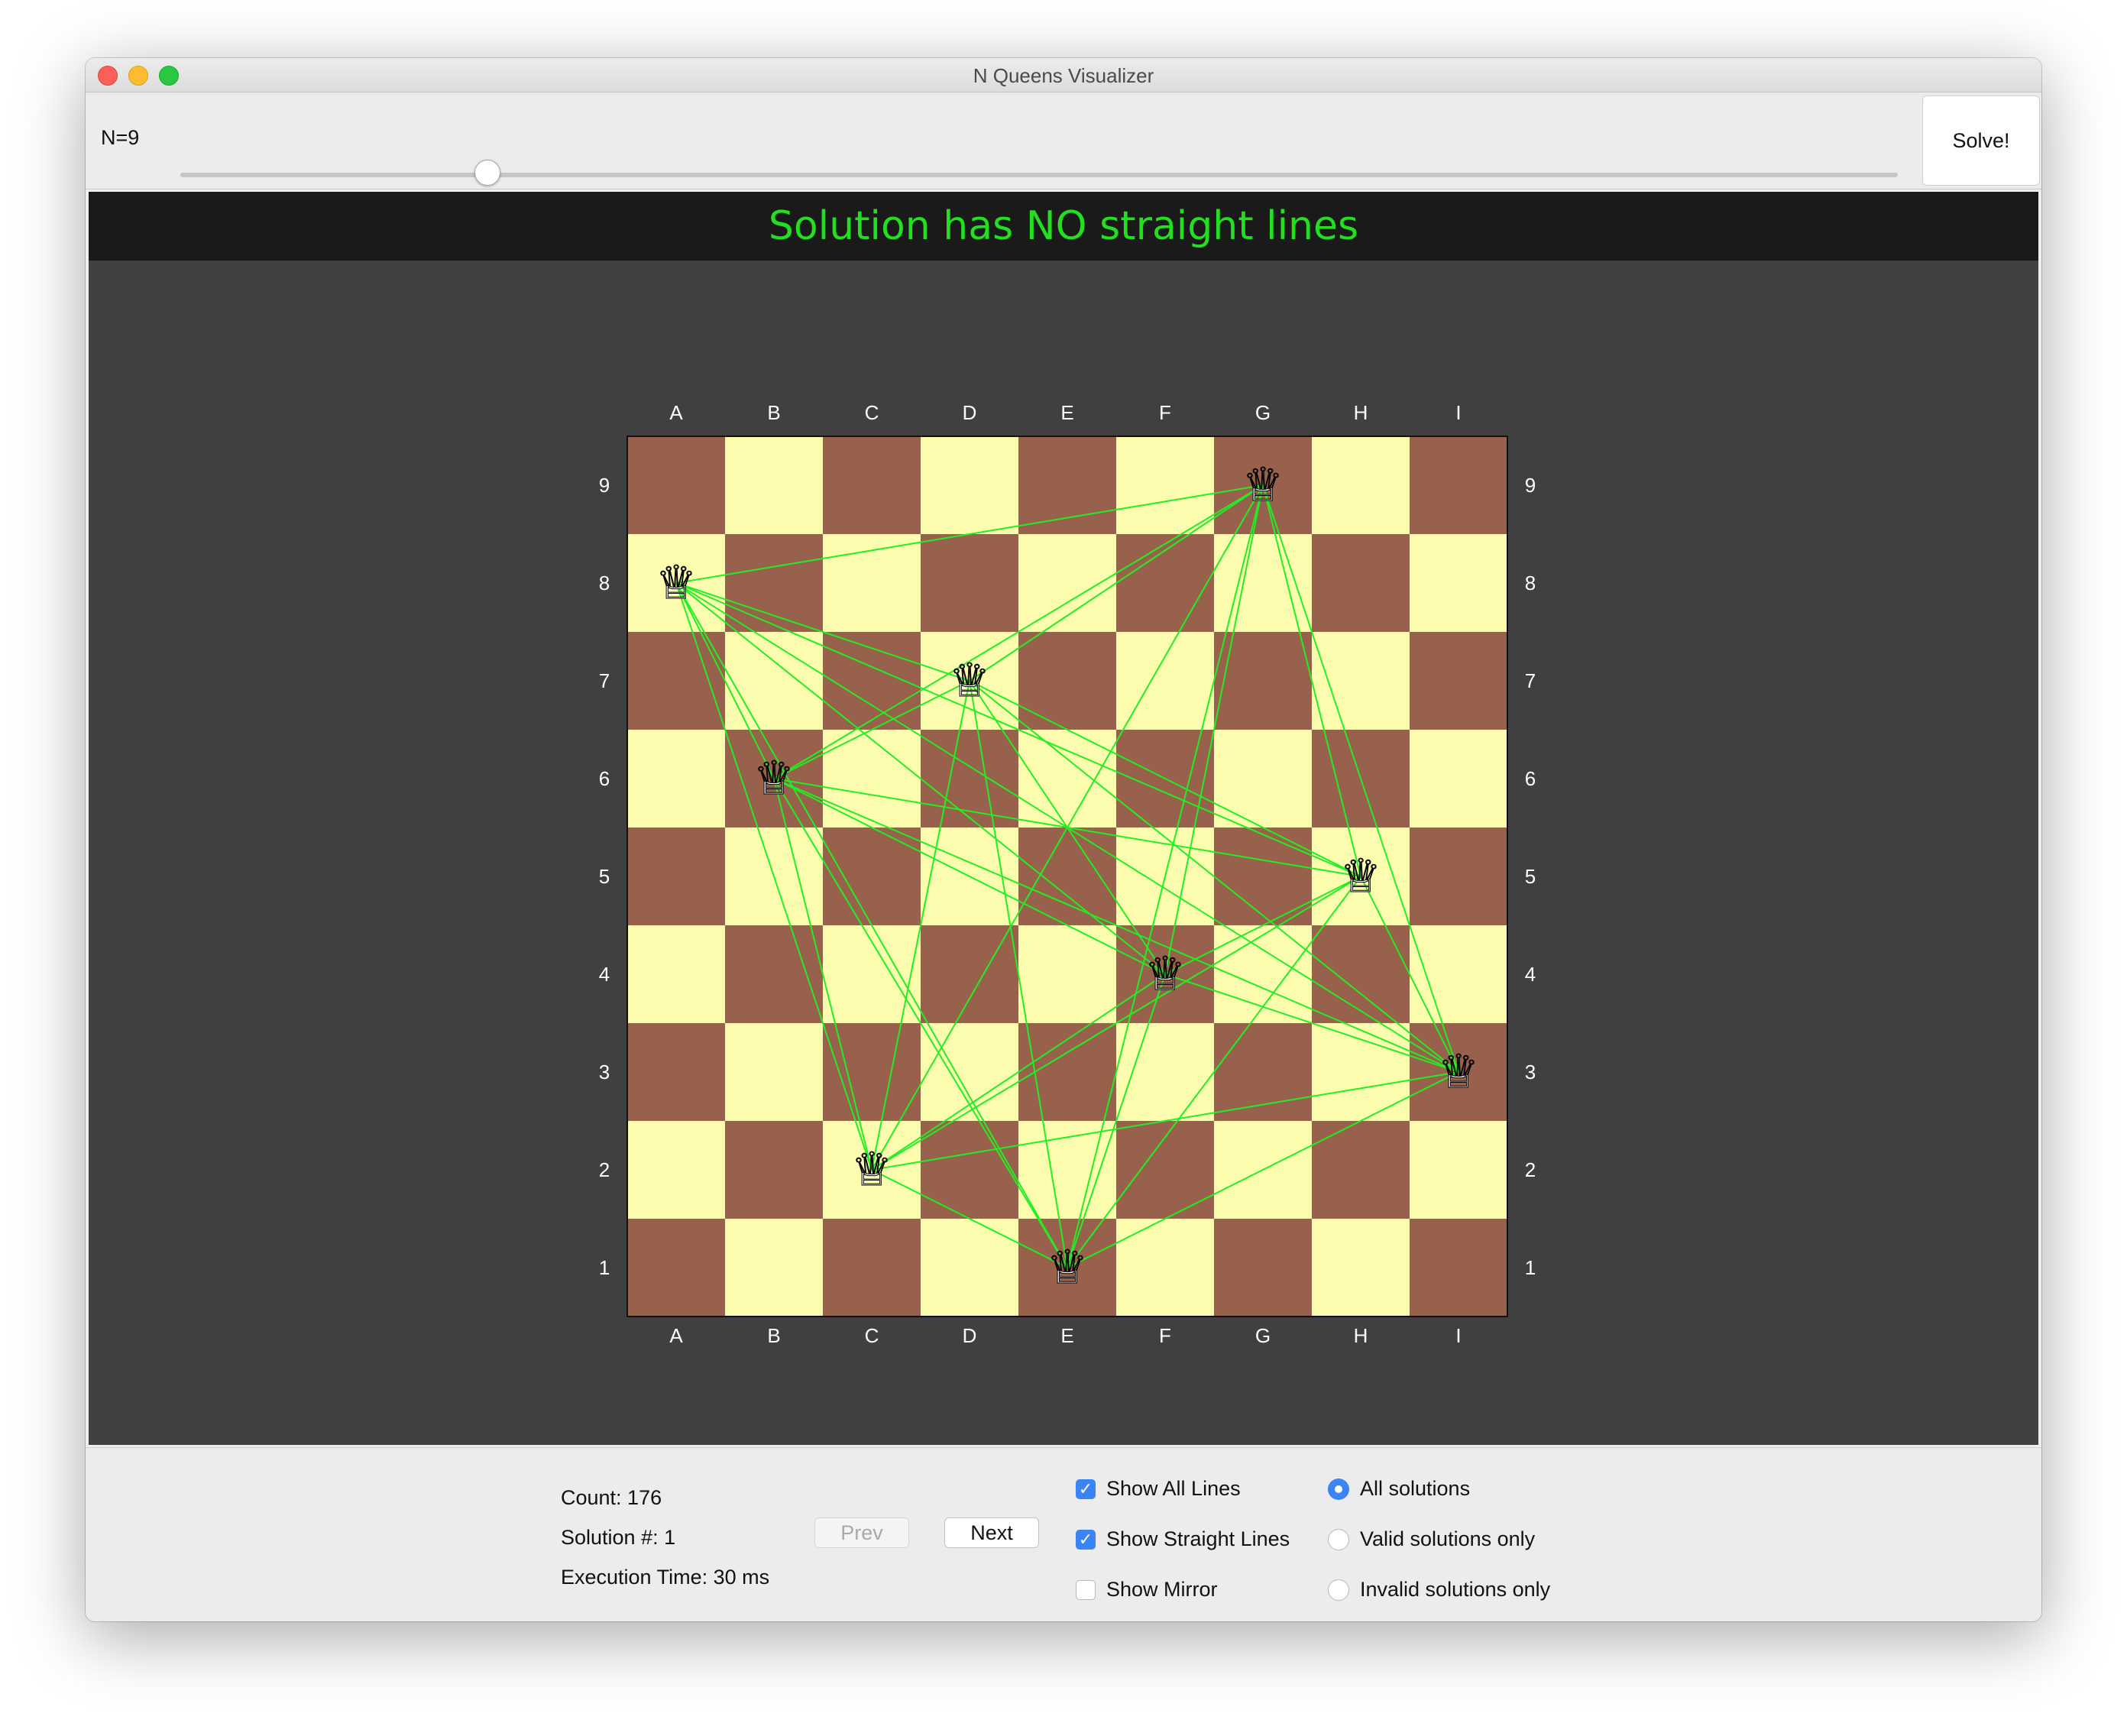 Image resolution: width=2127 pixels, height=1736 pixels. I want to click on column-label-top: E, so click(1066, 413).